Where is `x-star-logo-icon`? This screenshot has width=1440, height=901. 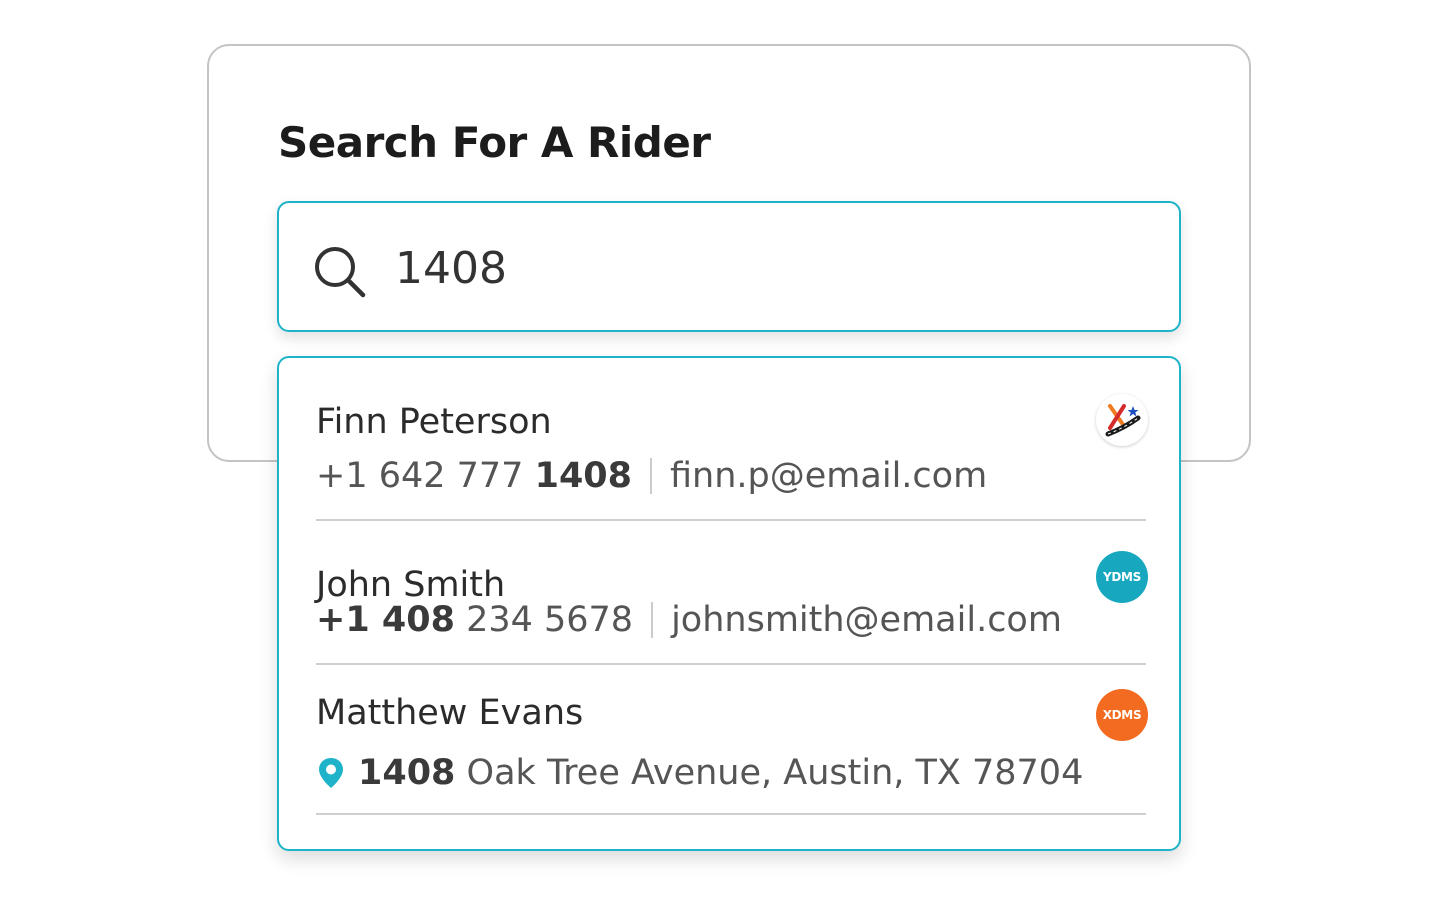
x-star-logo-icon is located at coordinates (1122, 420).